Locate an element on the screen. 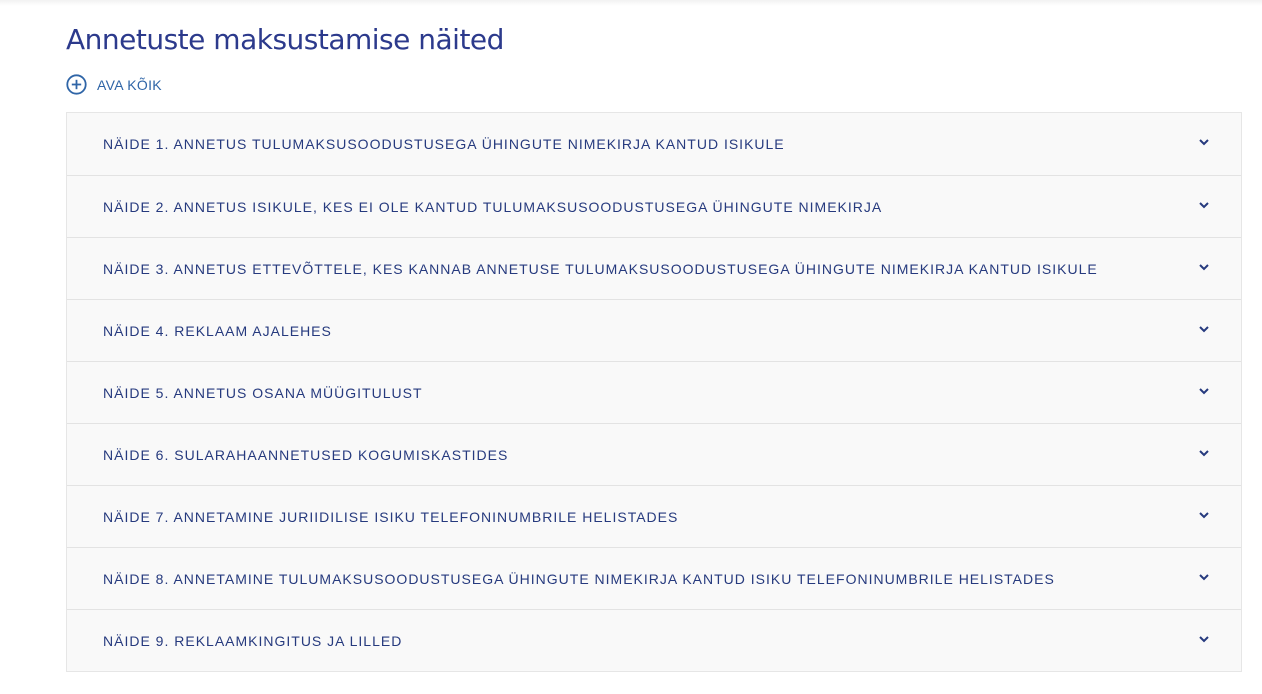  accordion-item-9: NÄIDE 9. REKLAAMKINGITUS JA LILLED is located at coordinates (654, 640).